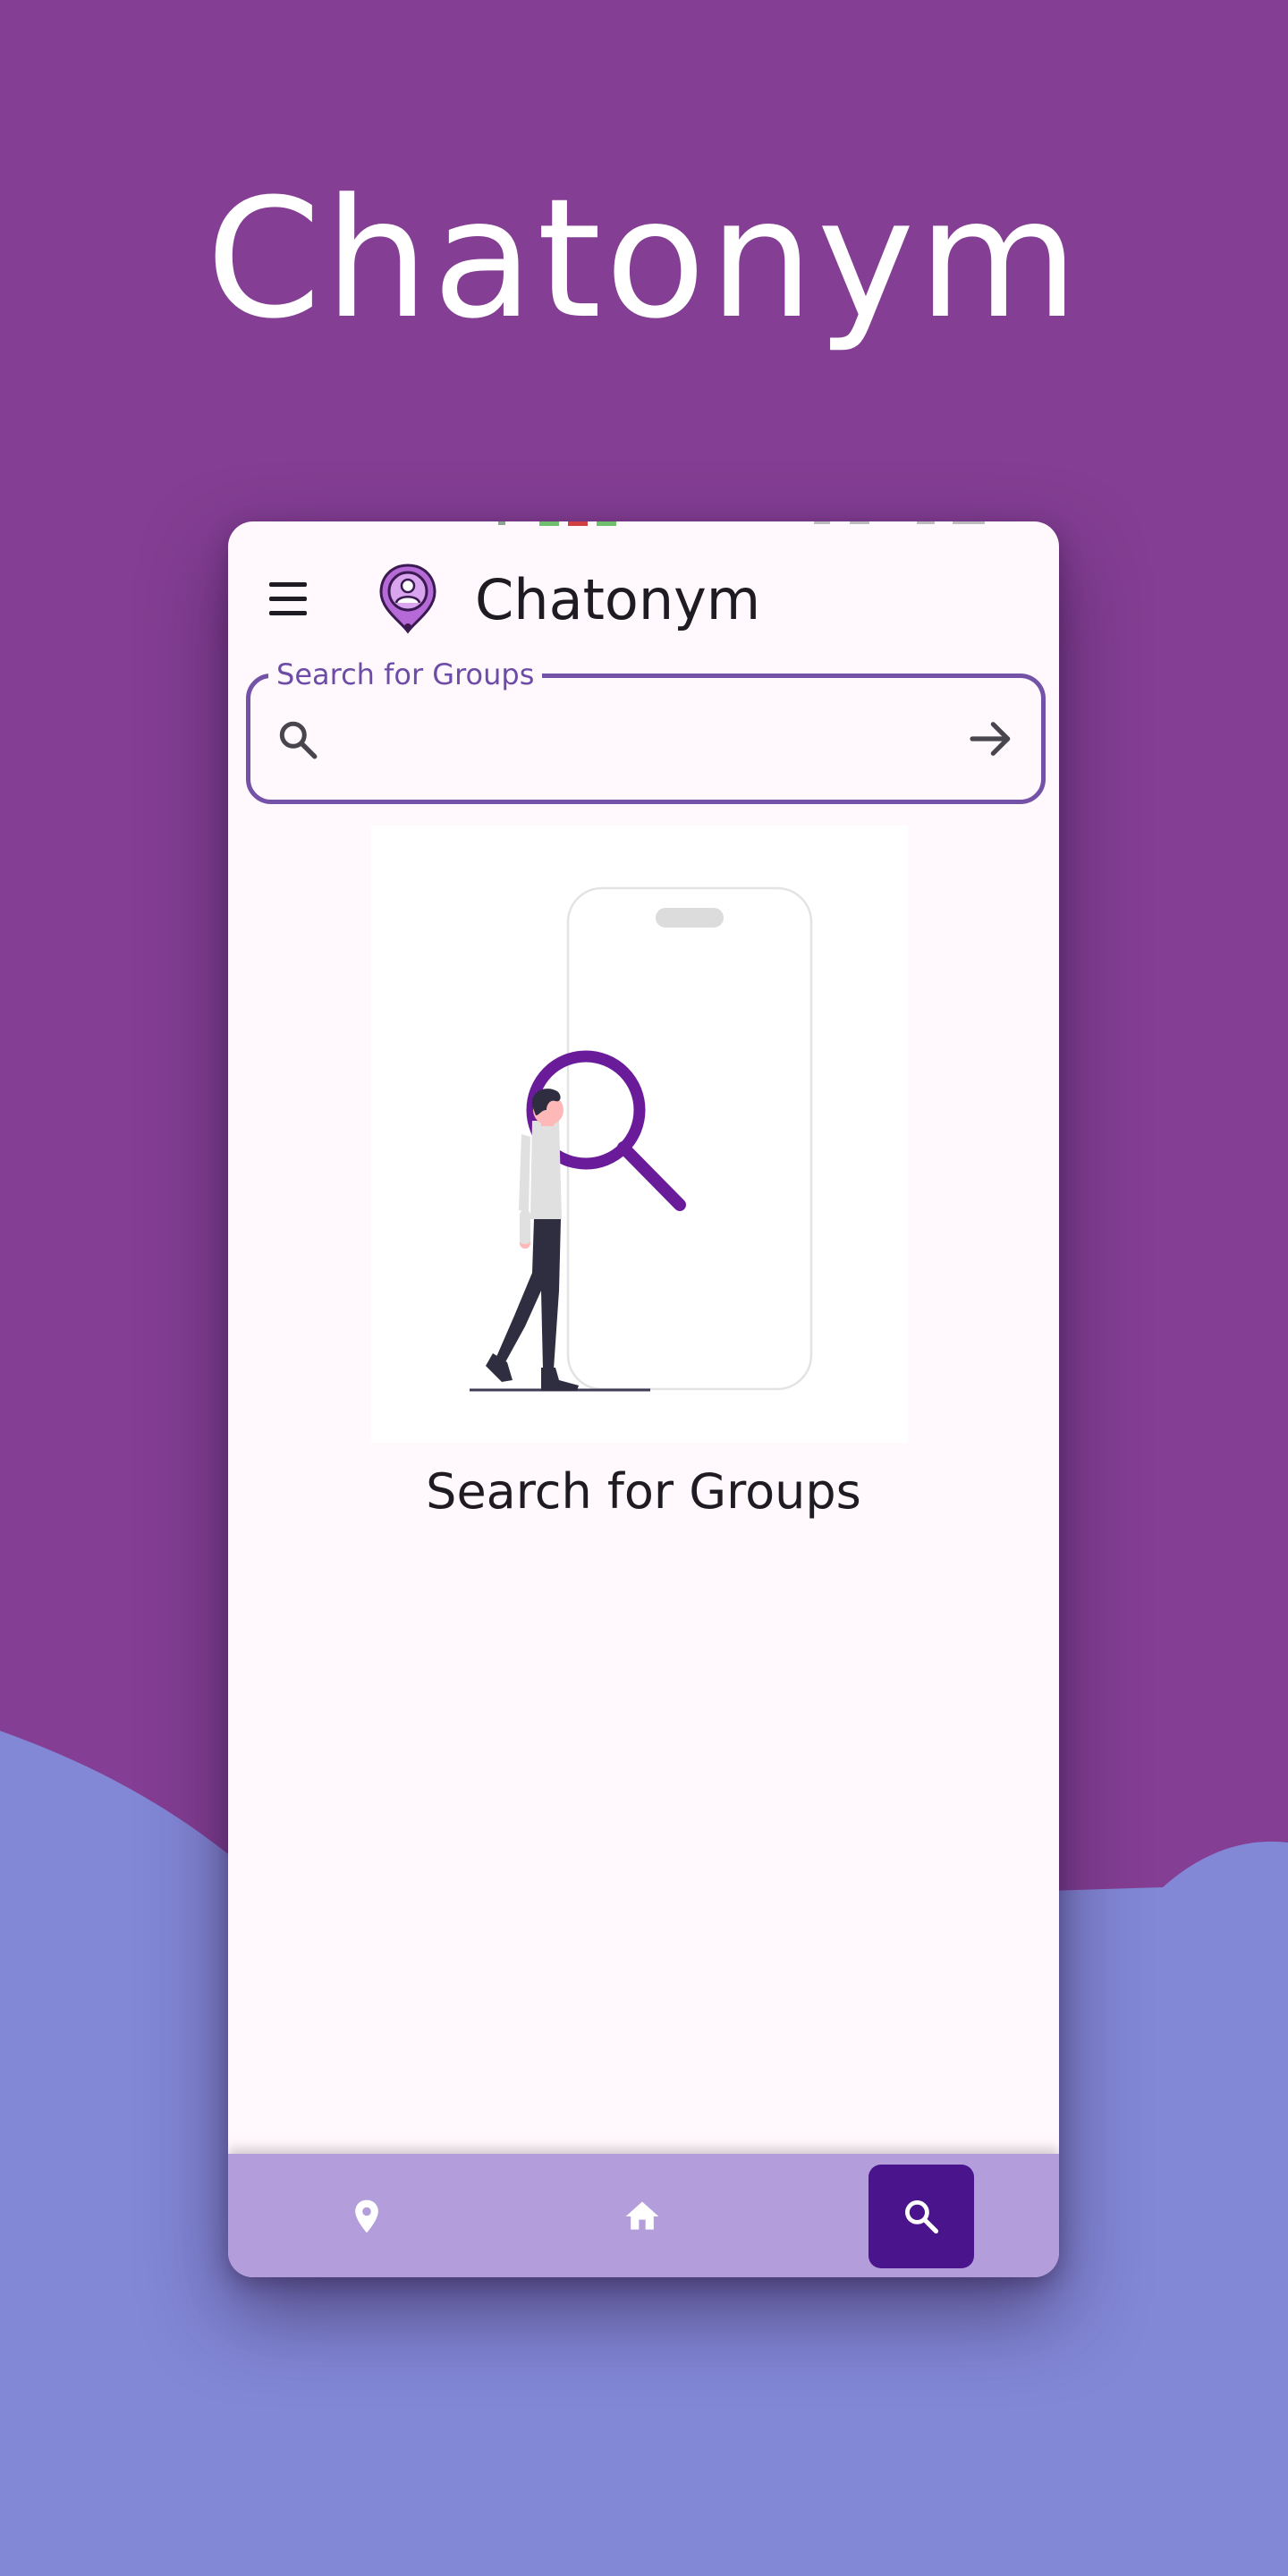  Describe the element at coordinates (991, 739) in the screenshot. I see `arrow-forward-icon` at that location.